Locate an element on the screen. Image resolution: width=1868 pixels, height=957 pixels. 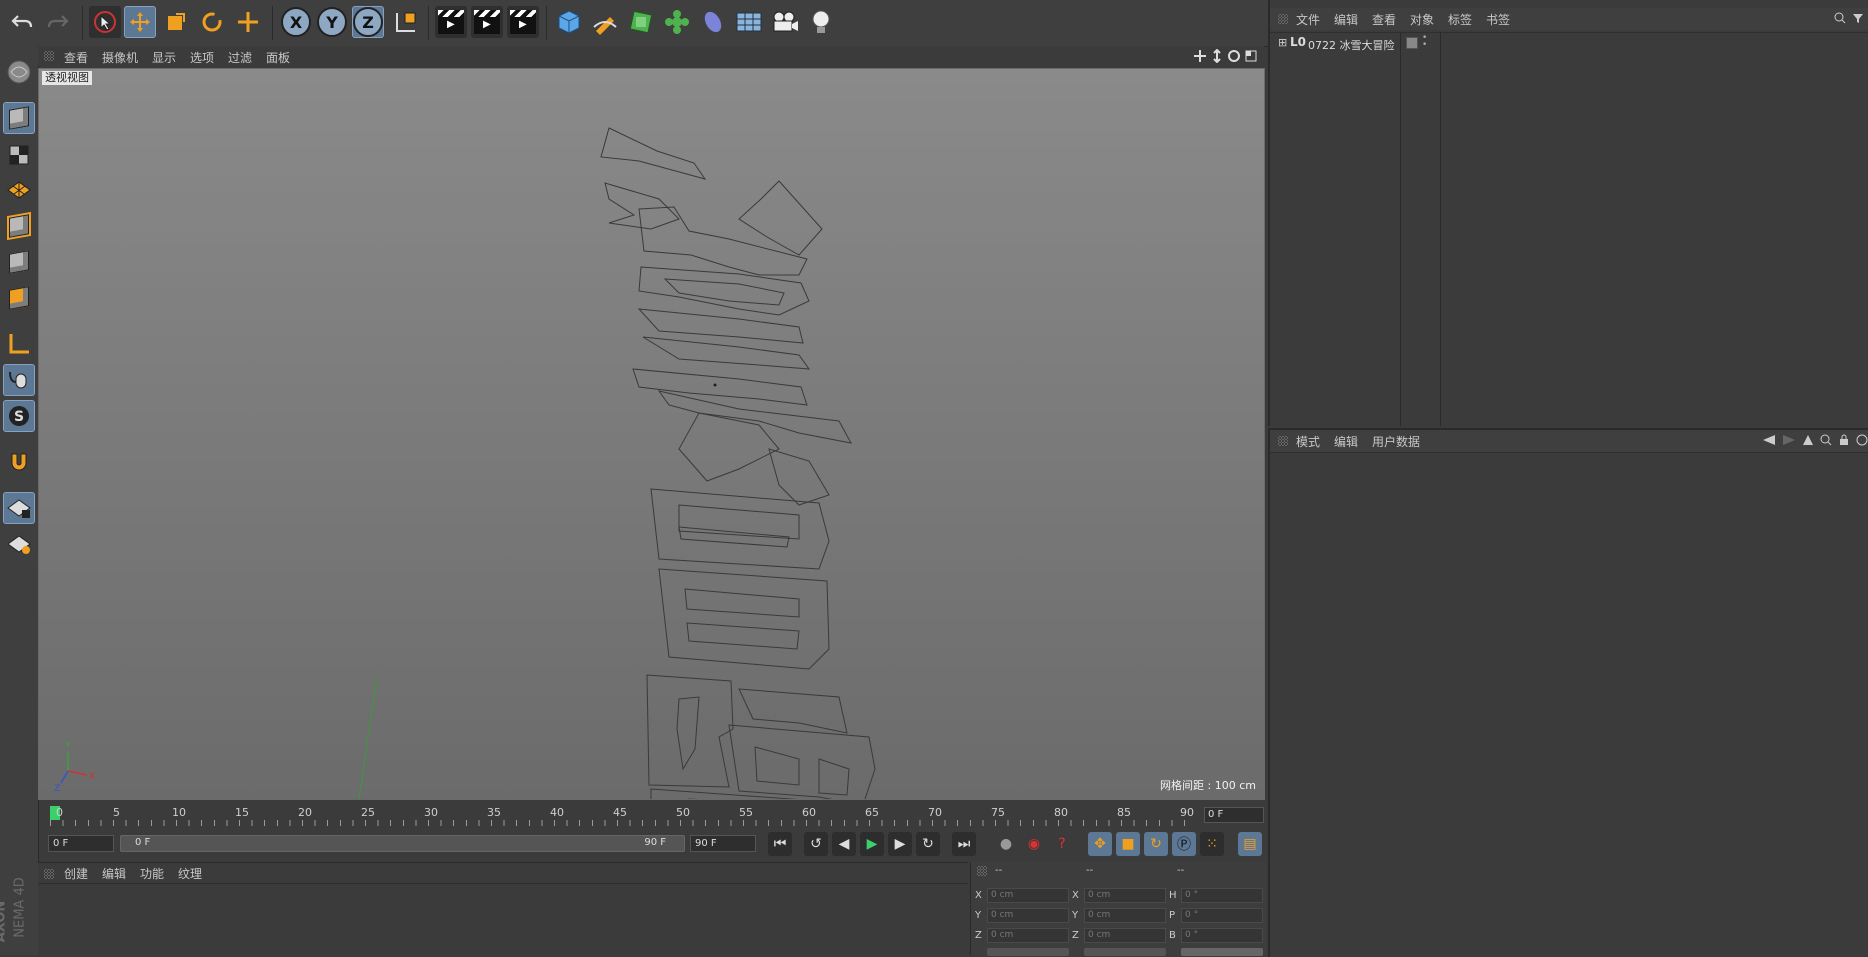
make-editable-icon is located at coordinates (19, 72).